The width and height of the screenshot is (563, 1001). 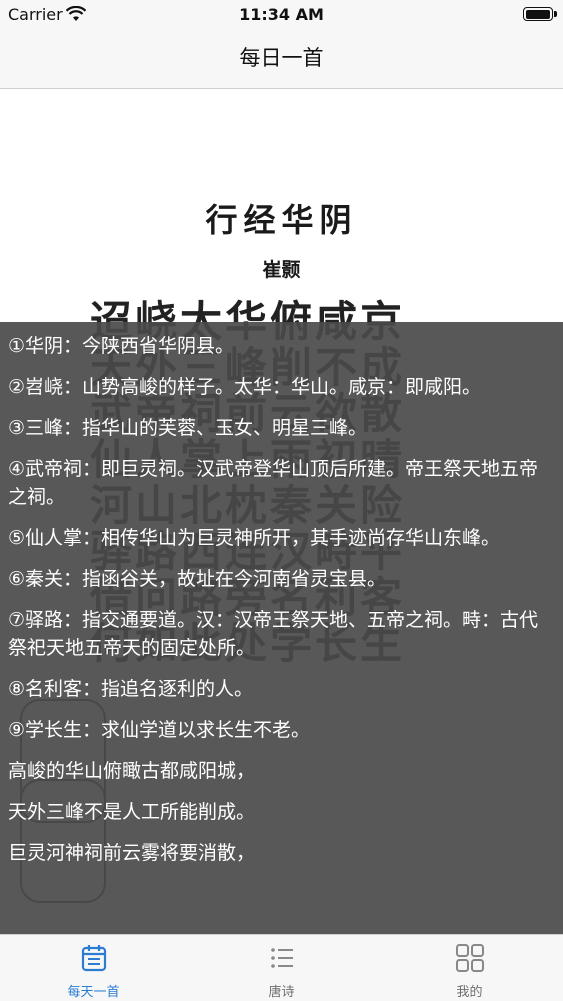 I want to click on note-line: ⑨学长生：求仙学道以求长生不老。, so click(x=159, y=730).